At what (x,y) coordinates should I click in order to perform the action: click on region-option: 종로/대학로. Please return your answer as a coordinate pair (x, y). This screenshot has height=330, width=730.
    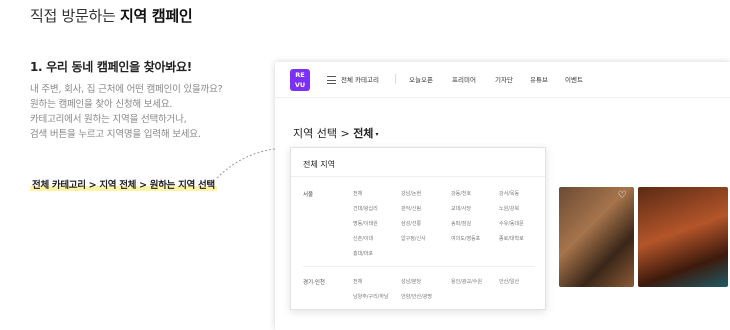
    Looking at the image, I should click on (511, 238).